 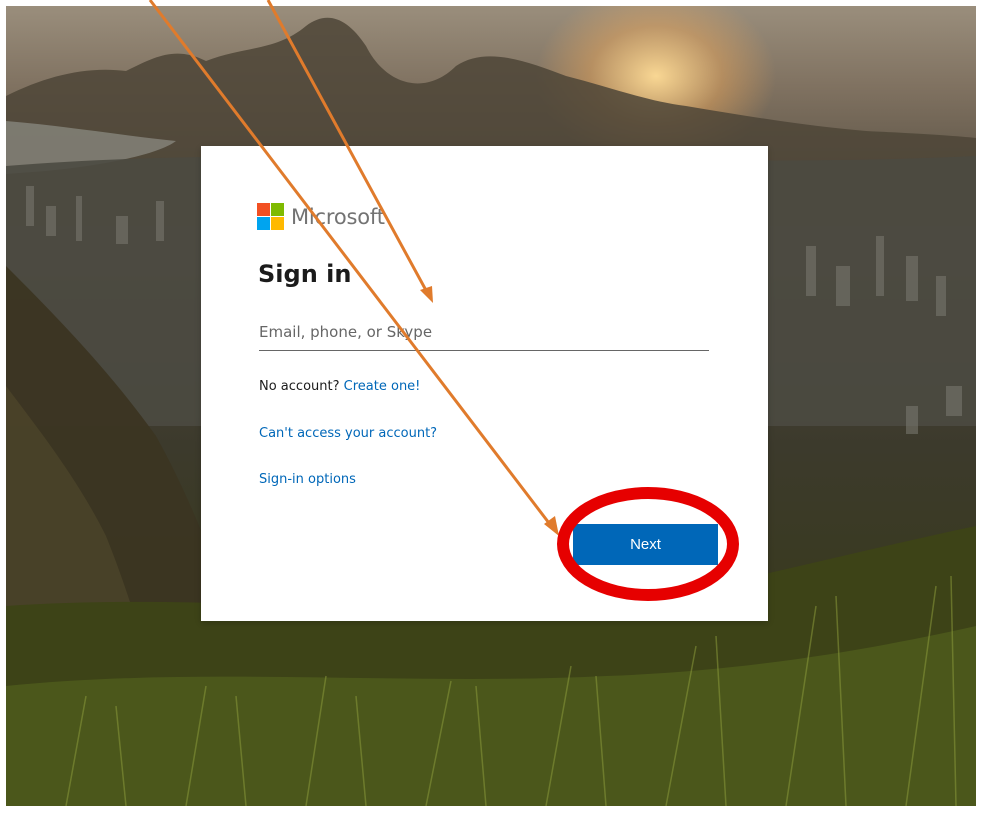 I want to click on cant-access-row: Can't access your account?, so click(x=348, y=433).